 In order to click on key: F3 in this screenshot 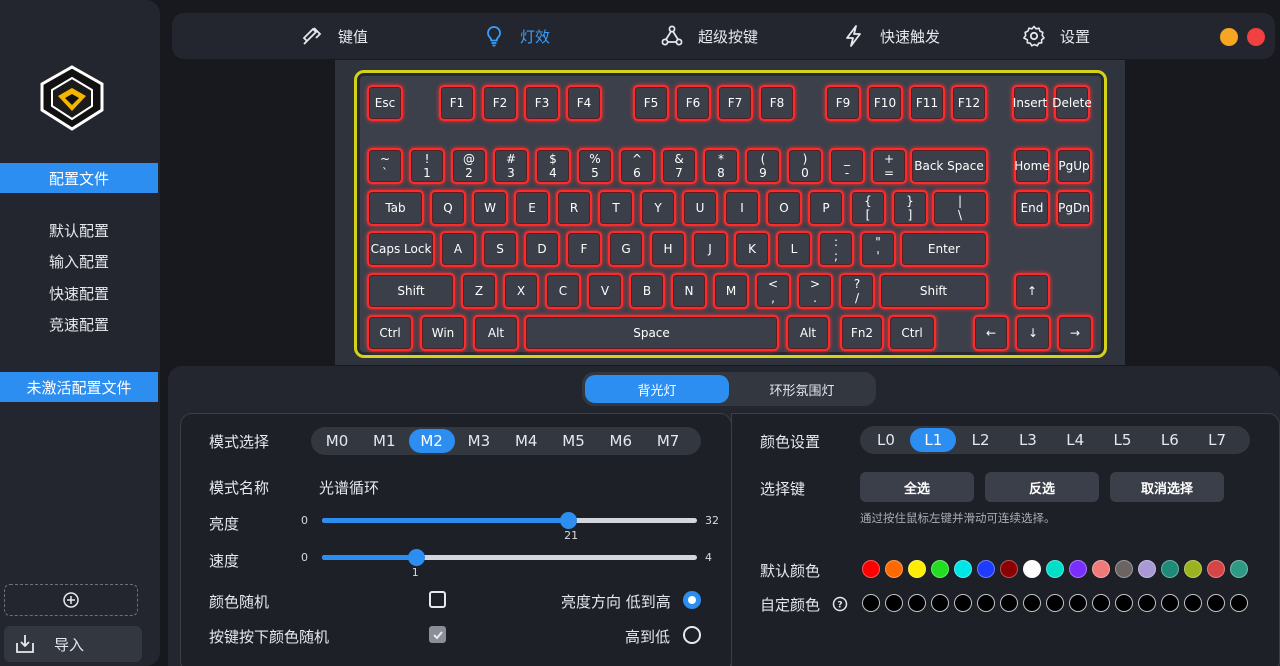, I will do `click(542, 103)`.